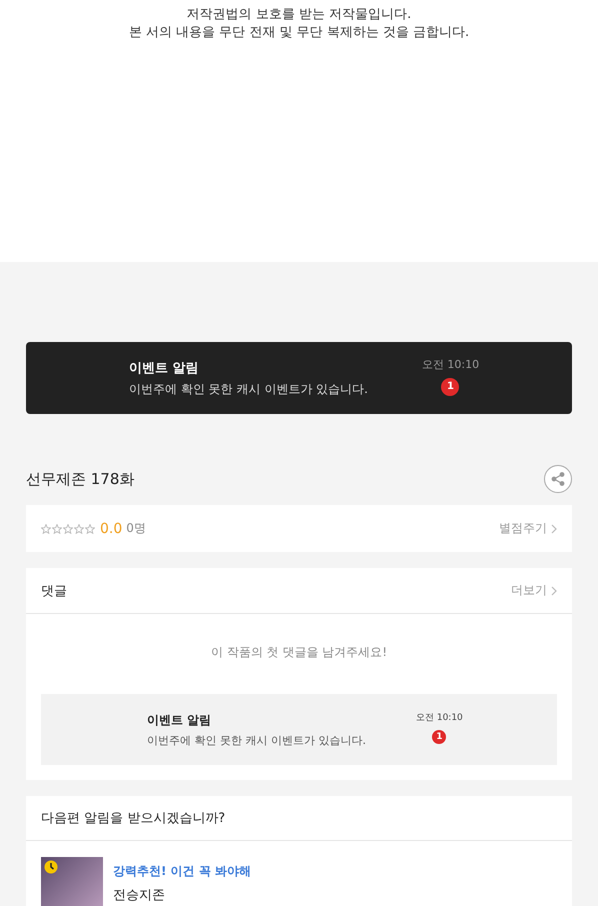 The height and width of the screenshot is (906, 598). I want to click on copyright-text: 본 서의 내용을 무단 전재 및 무단 복제하는 것을 금합니다., so click(299, 33).